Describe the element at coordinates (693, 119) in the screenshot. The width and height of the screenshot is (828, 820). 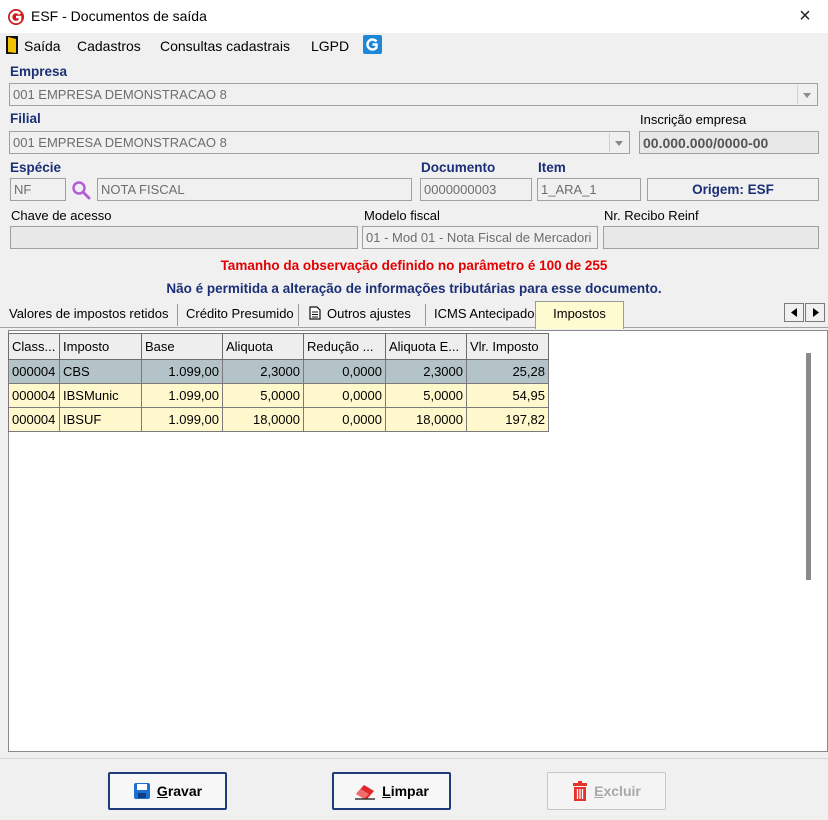
I see `inscricao-label: Inscrição empresa` at that location.